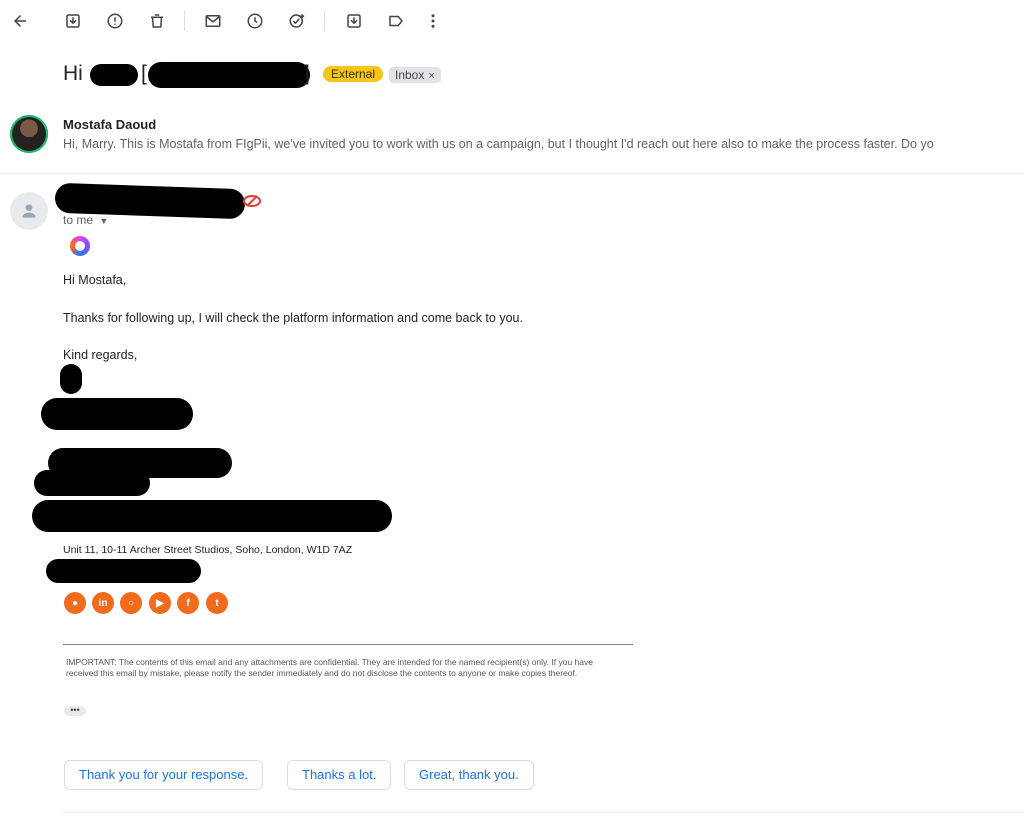 The image size is (1024, 830). I want to click on inbox-label-text: Inbox, so click(410, 75).